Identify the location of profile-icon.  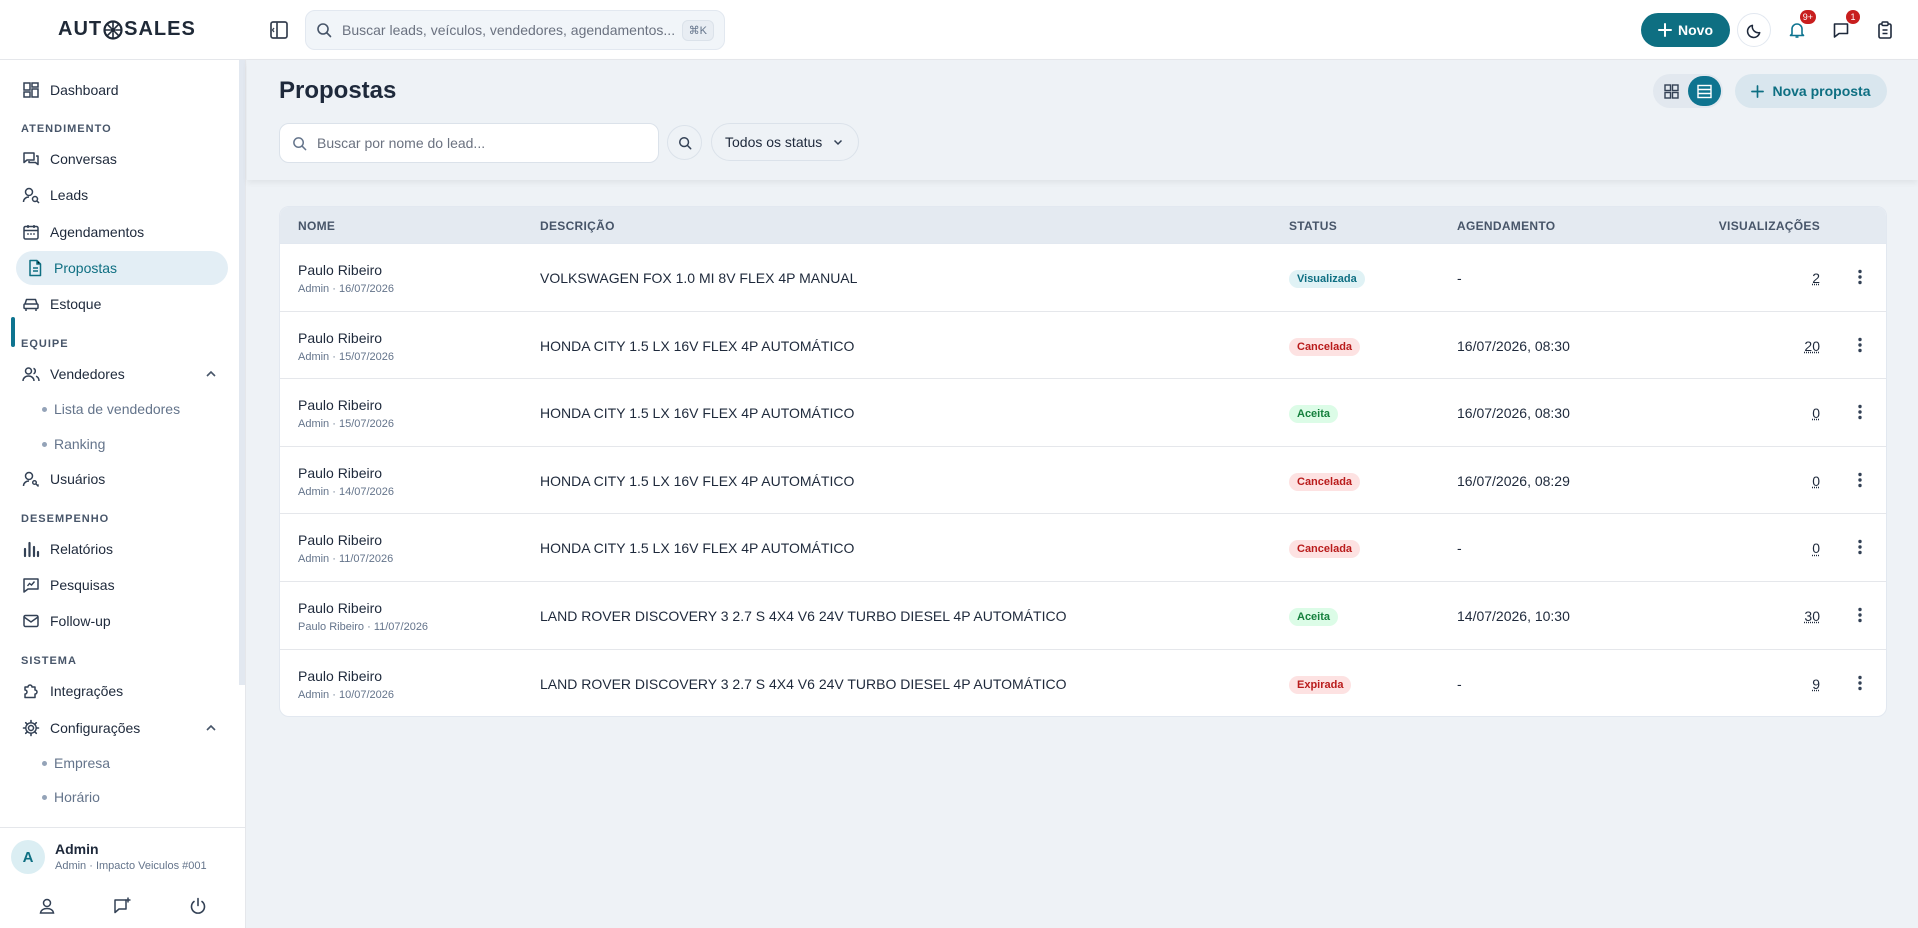
(47, 906).